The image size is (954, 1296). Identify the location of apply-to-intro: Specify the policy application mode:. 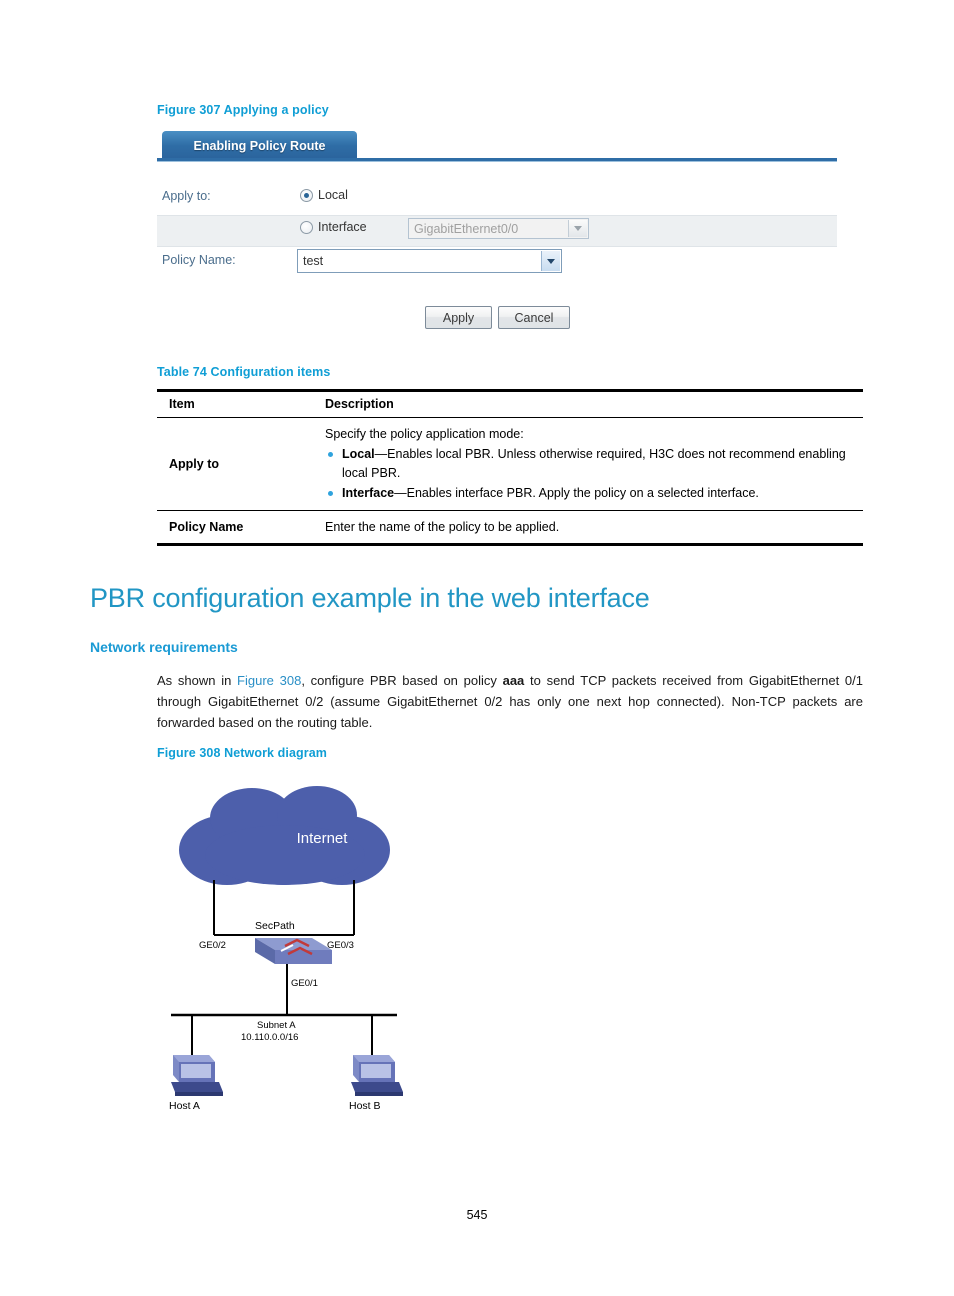
(424, 433).